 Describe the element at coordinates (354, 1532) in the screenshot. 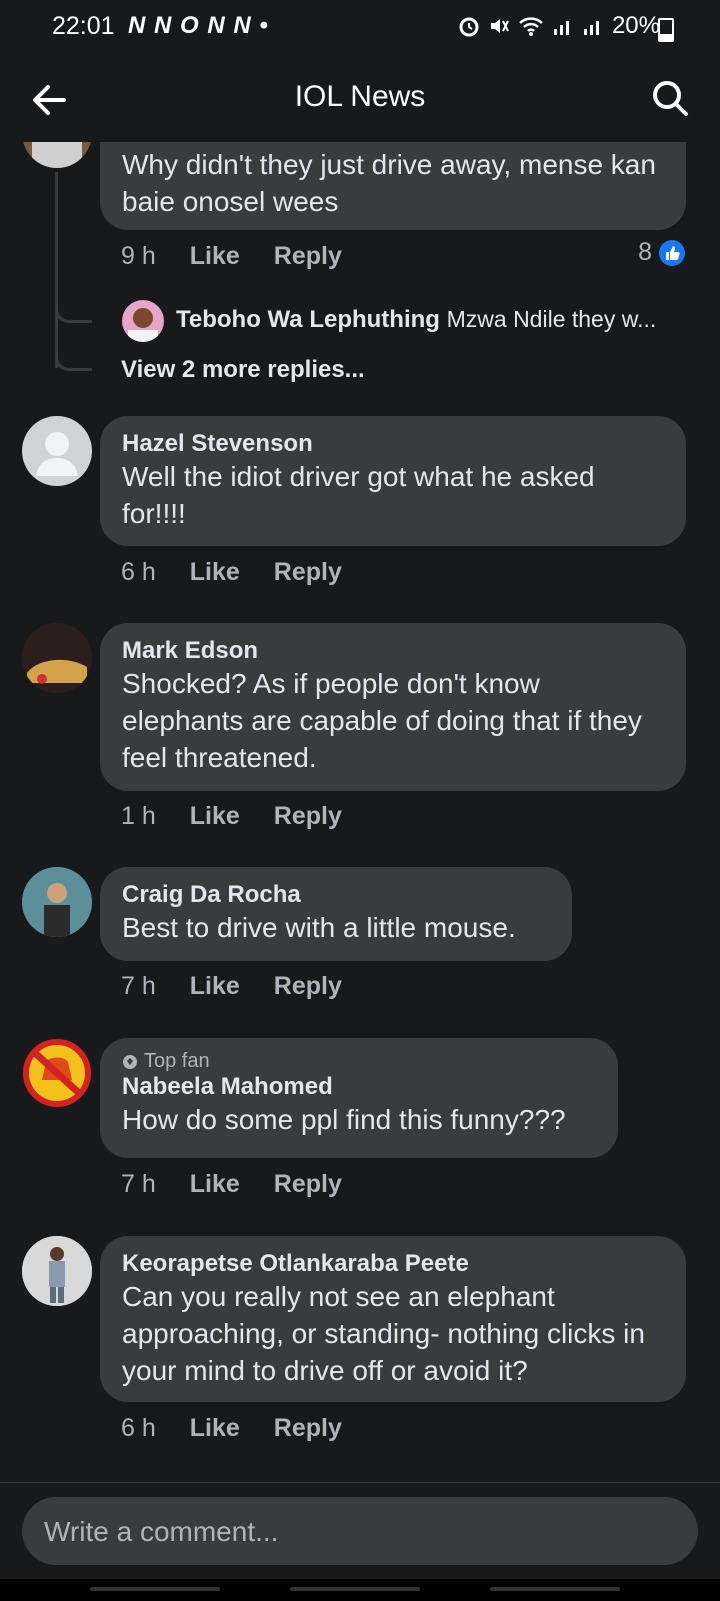

I see `comment-input` at that location.